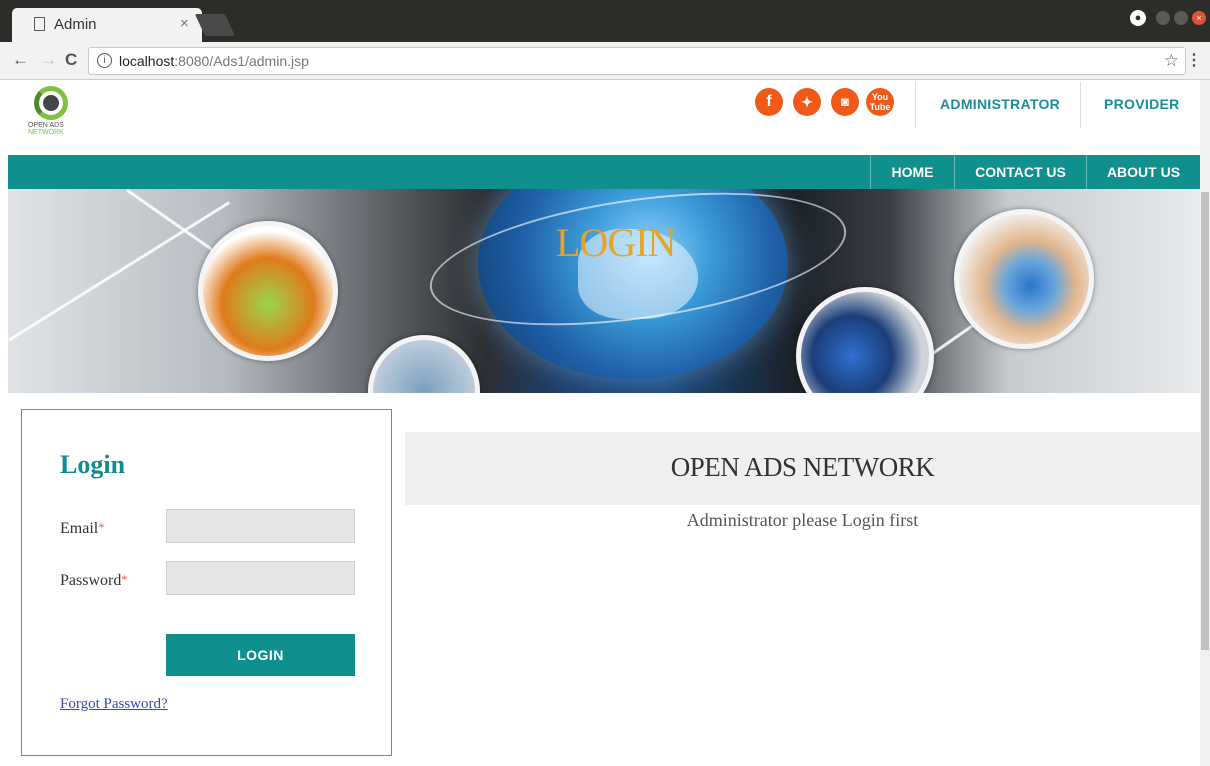 The width and height of the screenshot is (1210, 766). Describe the element at coordinates (75, 24) in the screenshot. I see `tab-title: Admin` at that location.